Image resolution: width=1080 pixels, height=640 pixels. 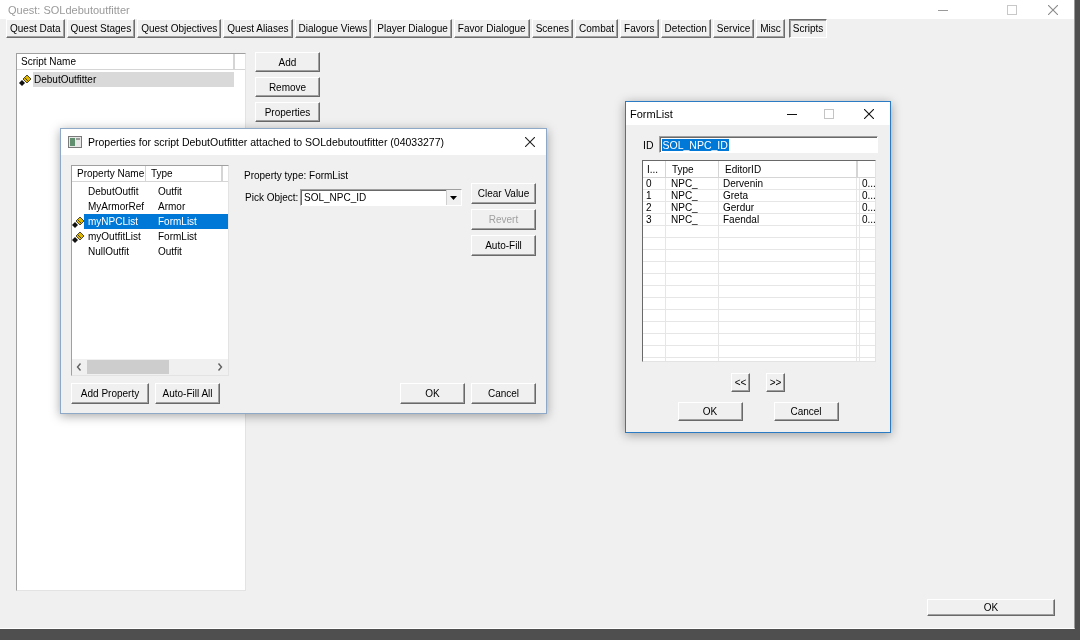 What do you see at coordinates (296, 175) in the screenshot?
I see `property-type-label: Property type: FormList` at bounding box center [296, 175].